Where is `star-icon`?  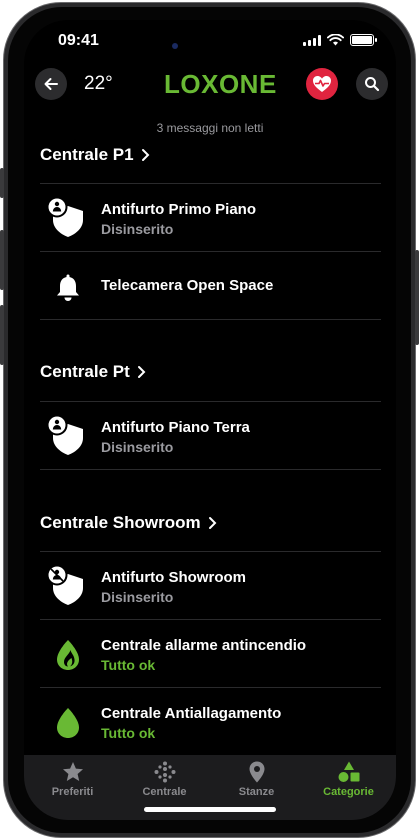 star-icon is located at coordinates (72, 771).